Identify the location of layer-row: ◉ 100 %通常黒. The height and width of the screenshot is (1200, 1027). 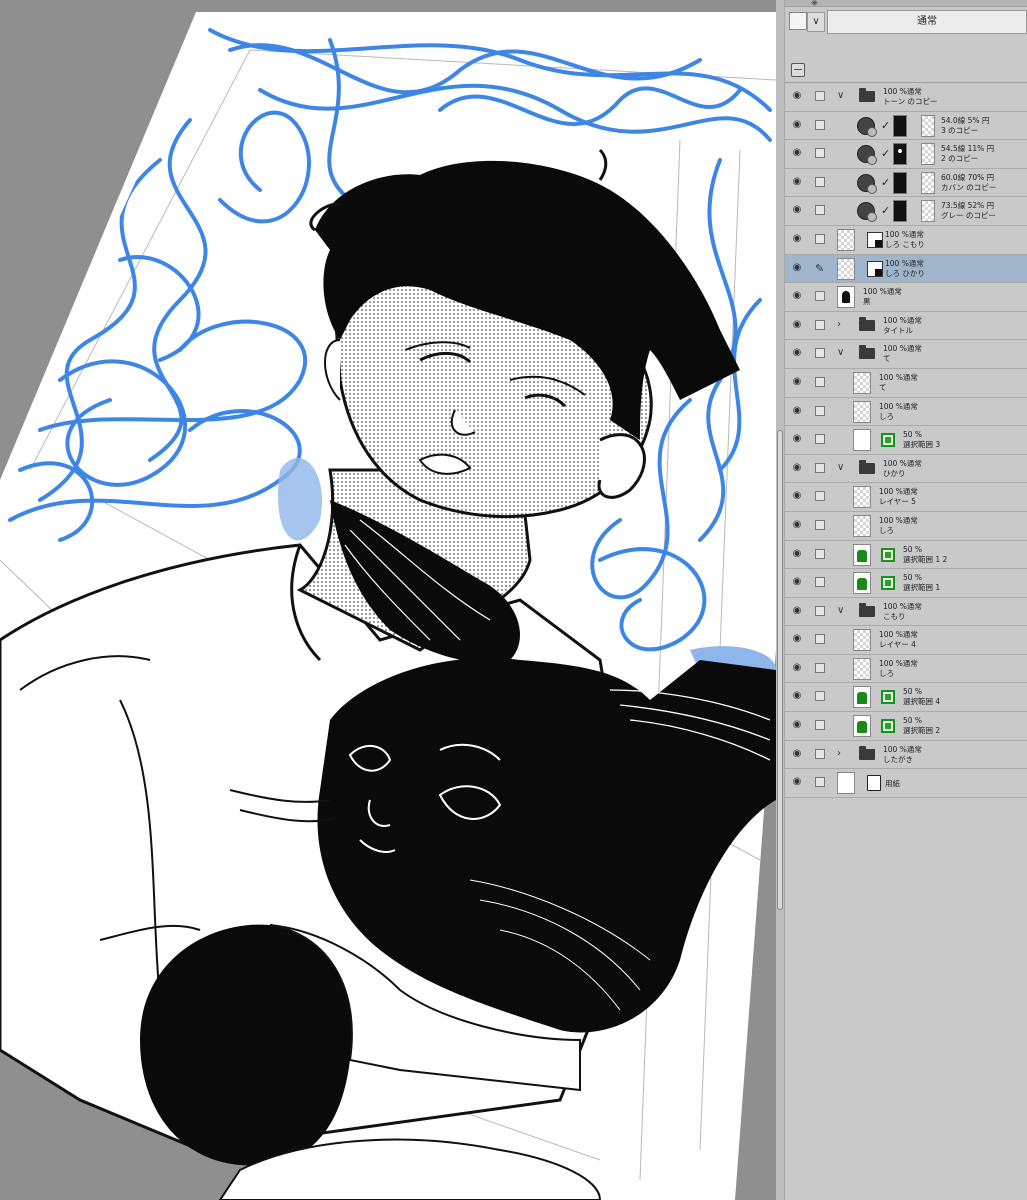
(906, 297).